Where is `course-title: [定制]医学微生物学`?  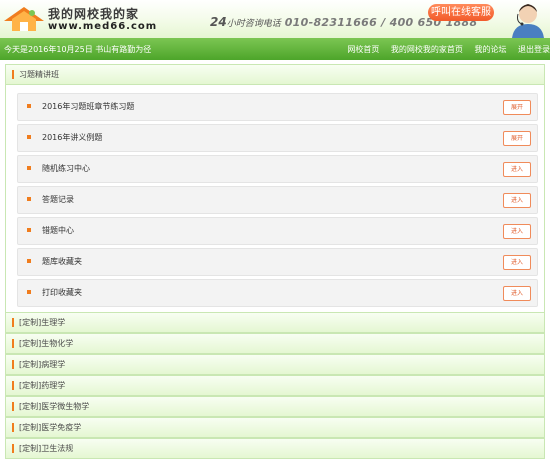
course-title: [定制]医学微生物学 is located at coordinates (54, 406).